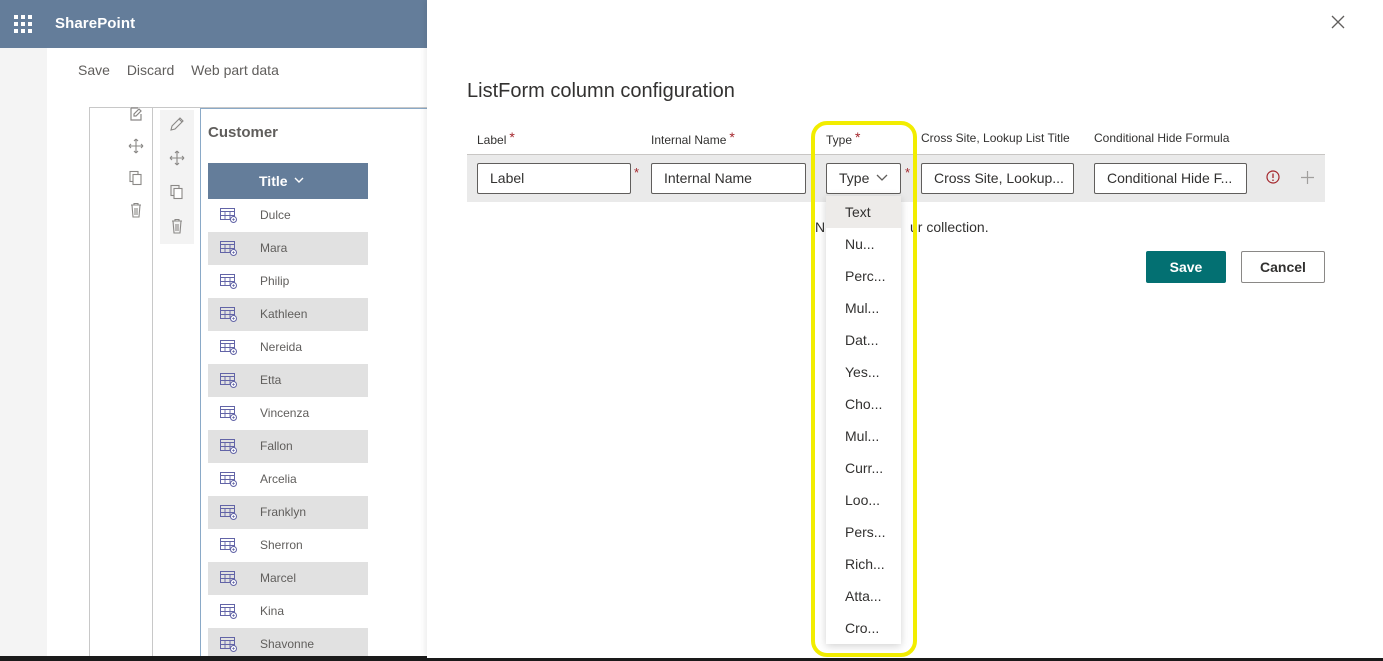 The image size is (1383, 661). What do you see at coordinates (728, 178) in the screenshot?
I see `internal-name-input: Internal Name` at bounding box center [728, 178].